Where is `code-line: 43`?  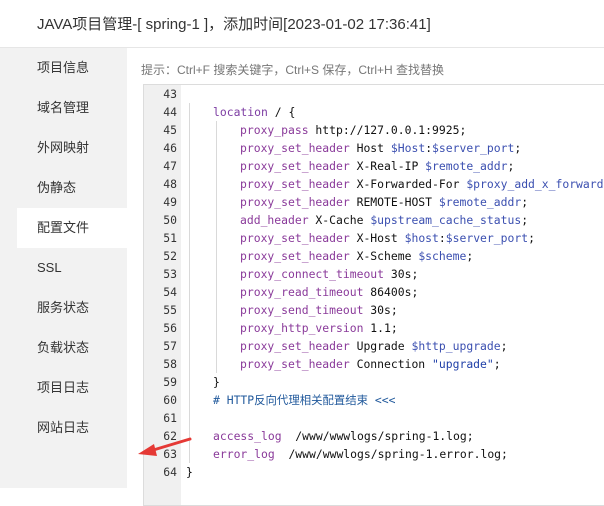
code-line: 43 is located at coordinates (374, 94).